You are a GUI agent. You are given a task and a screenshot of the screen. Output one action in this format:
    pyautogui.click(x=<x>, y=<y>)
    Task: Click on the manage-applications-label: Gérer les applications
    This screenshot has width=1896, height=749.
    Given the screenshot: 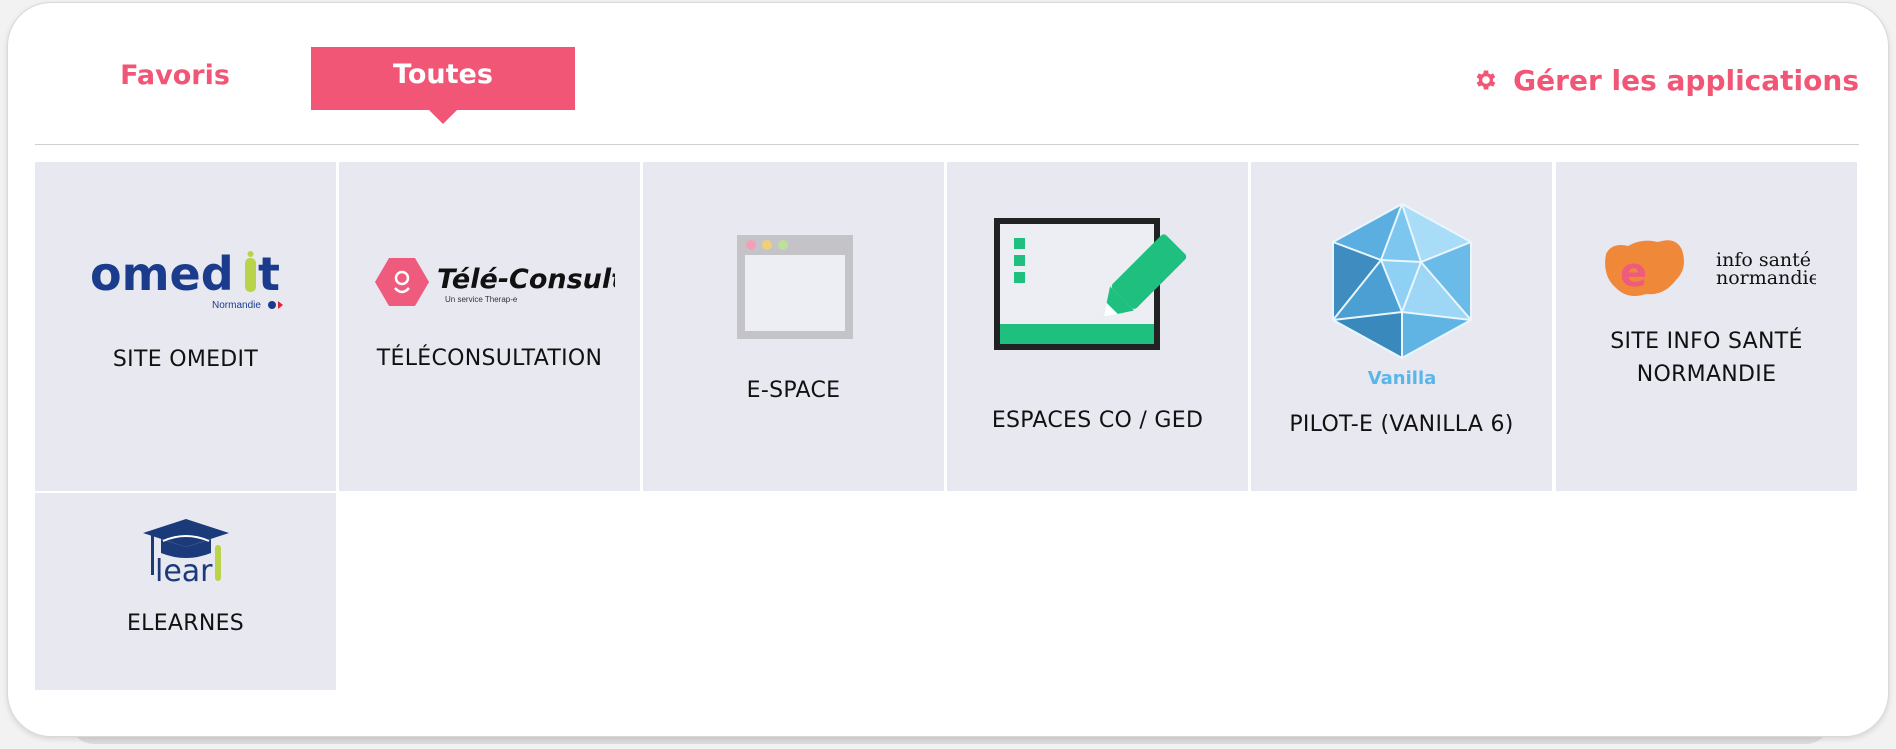 What is the action you would take?
    pyautogui.click(x=1686, y=80)
    